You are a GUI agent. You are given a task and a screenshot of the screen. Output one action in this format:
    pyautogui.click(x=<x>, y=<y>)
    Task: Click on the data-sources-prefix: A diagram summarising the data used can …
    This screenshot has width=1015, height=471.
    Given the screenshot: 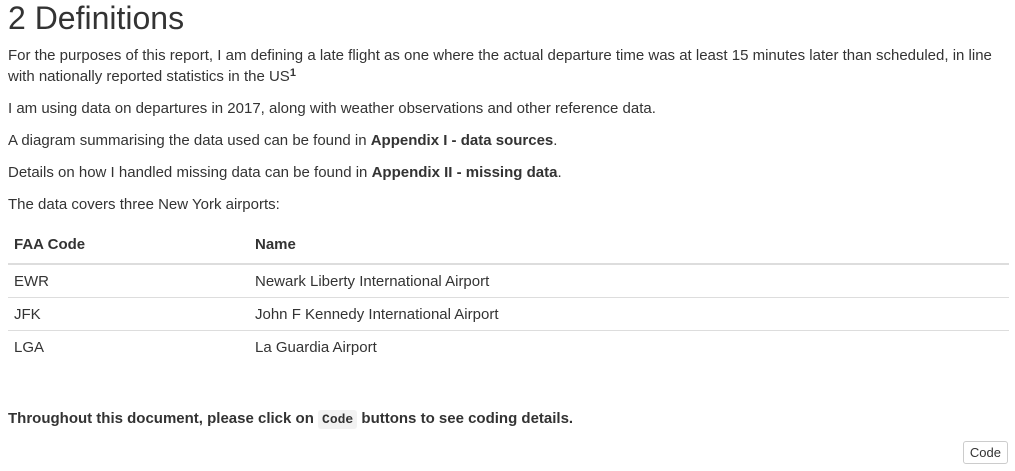 What is the action you would take?
    pyautogui.click(x=189, y=140)
    